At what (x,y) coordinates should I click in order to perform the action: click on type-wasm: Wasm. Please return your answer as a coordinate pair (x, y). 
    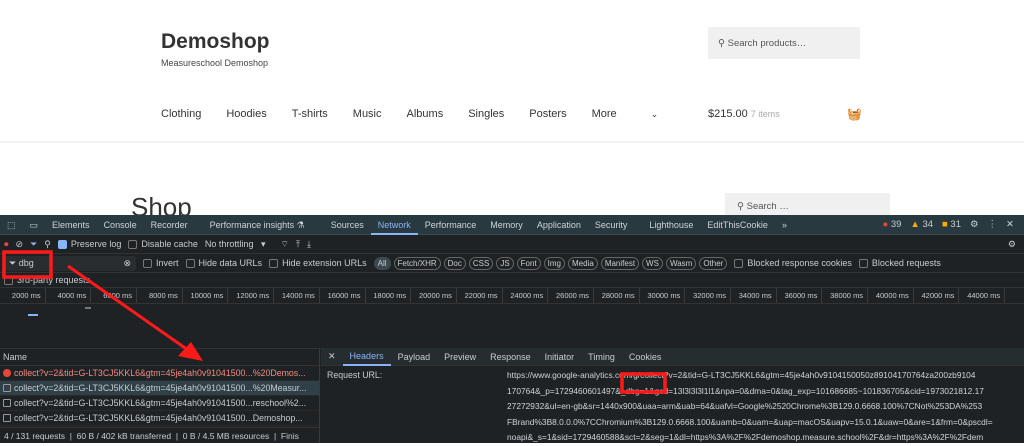
    Looking at the image, I should click on (681, 263).